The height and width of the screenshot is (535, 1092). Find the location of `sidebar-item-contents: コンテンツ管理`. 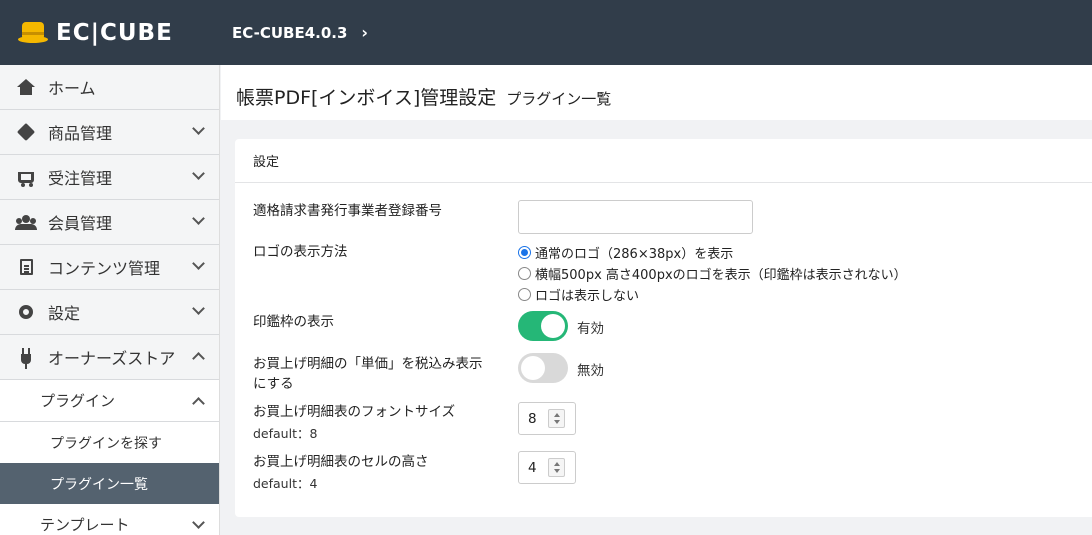

sidebar-item-contents: コンテンツ管理 is located at coordinates (109, 267).